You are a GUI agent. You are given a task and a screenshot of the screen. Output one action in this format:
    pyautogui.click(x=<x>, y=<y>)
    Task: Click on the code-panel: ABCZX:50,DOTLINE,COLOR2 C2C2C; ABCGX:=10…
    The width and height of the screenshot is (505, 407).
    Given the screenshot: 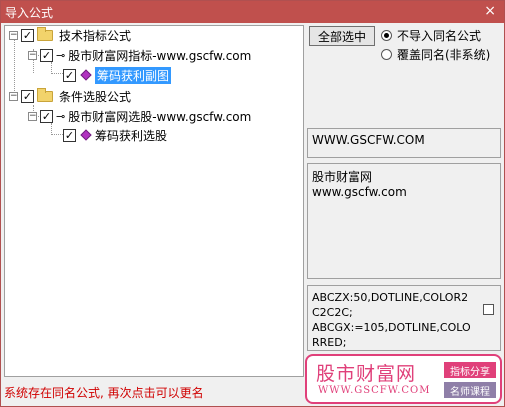 What is the action you would take?
    pyautogui.click(x=404, y=318)
    